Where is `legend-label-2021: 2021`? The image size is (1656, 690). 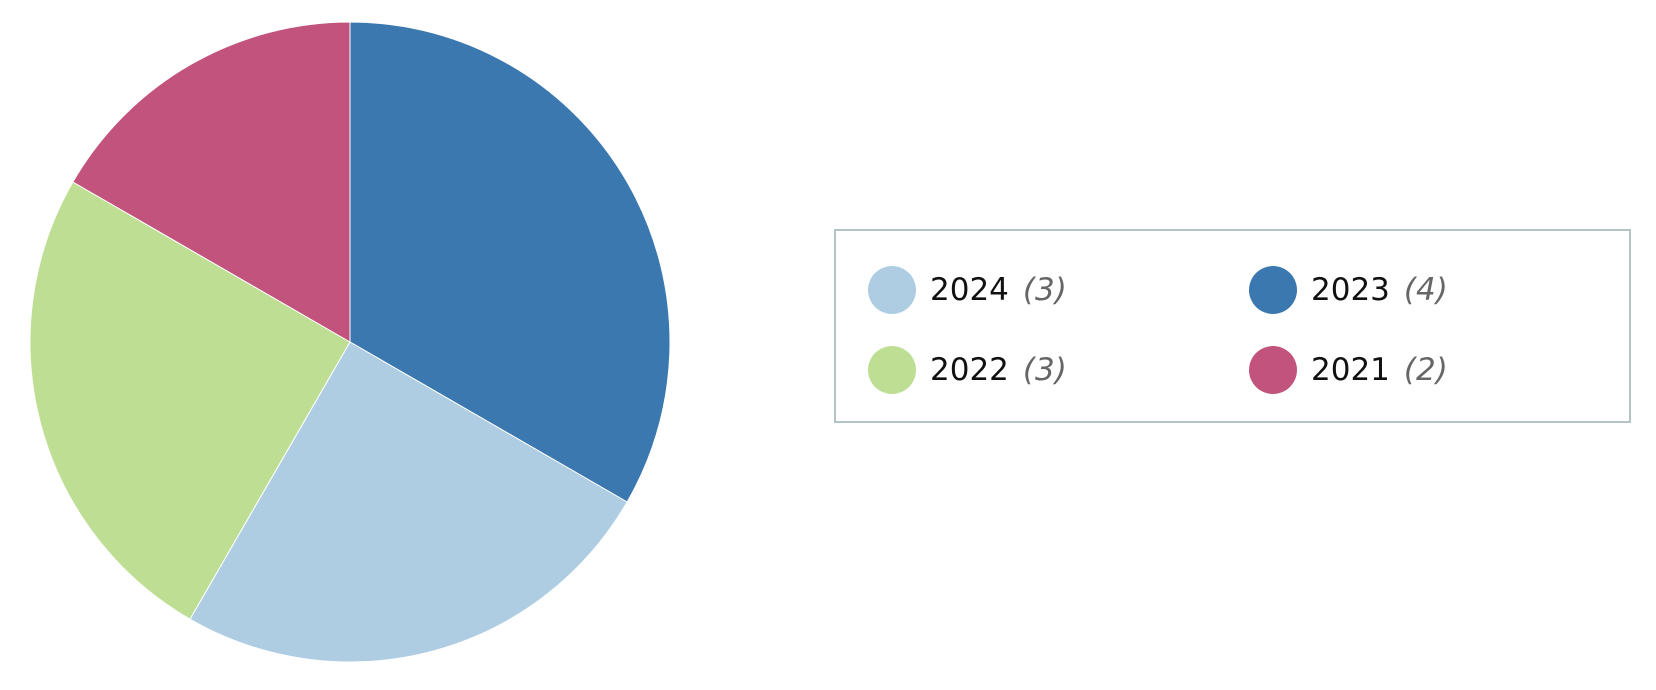 legend-label-2021: 2021 is located at coordinates (1350, 370).